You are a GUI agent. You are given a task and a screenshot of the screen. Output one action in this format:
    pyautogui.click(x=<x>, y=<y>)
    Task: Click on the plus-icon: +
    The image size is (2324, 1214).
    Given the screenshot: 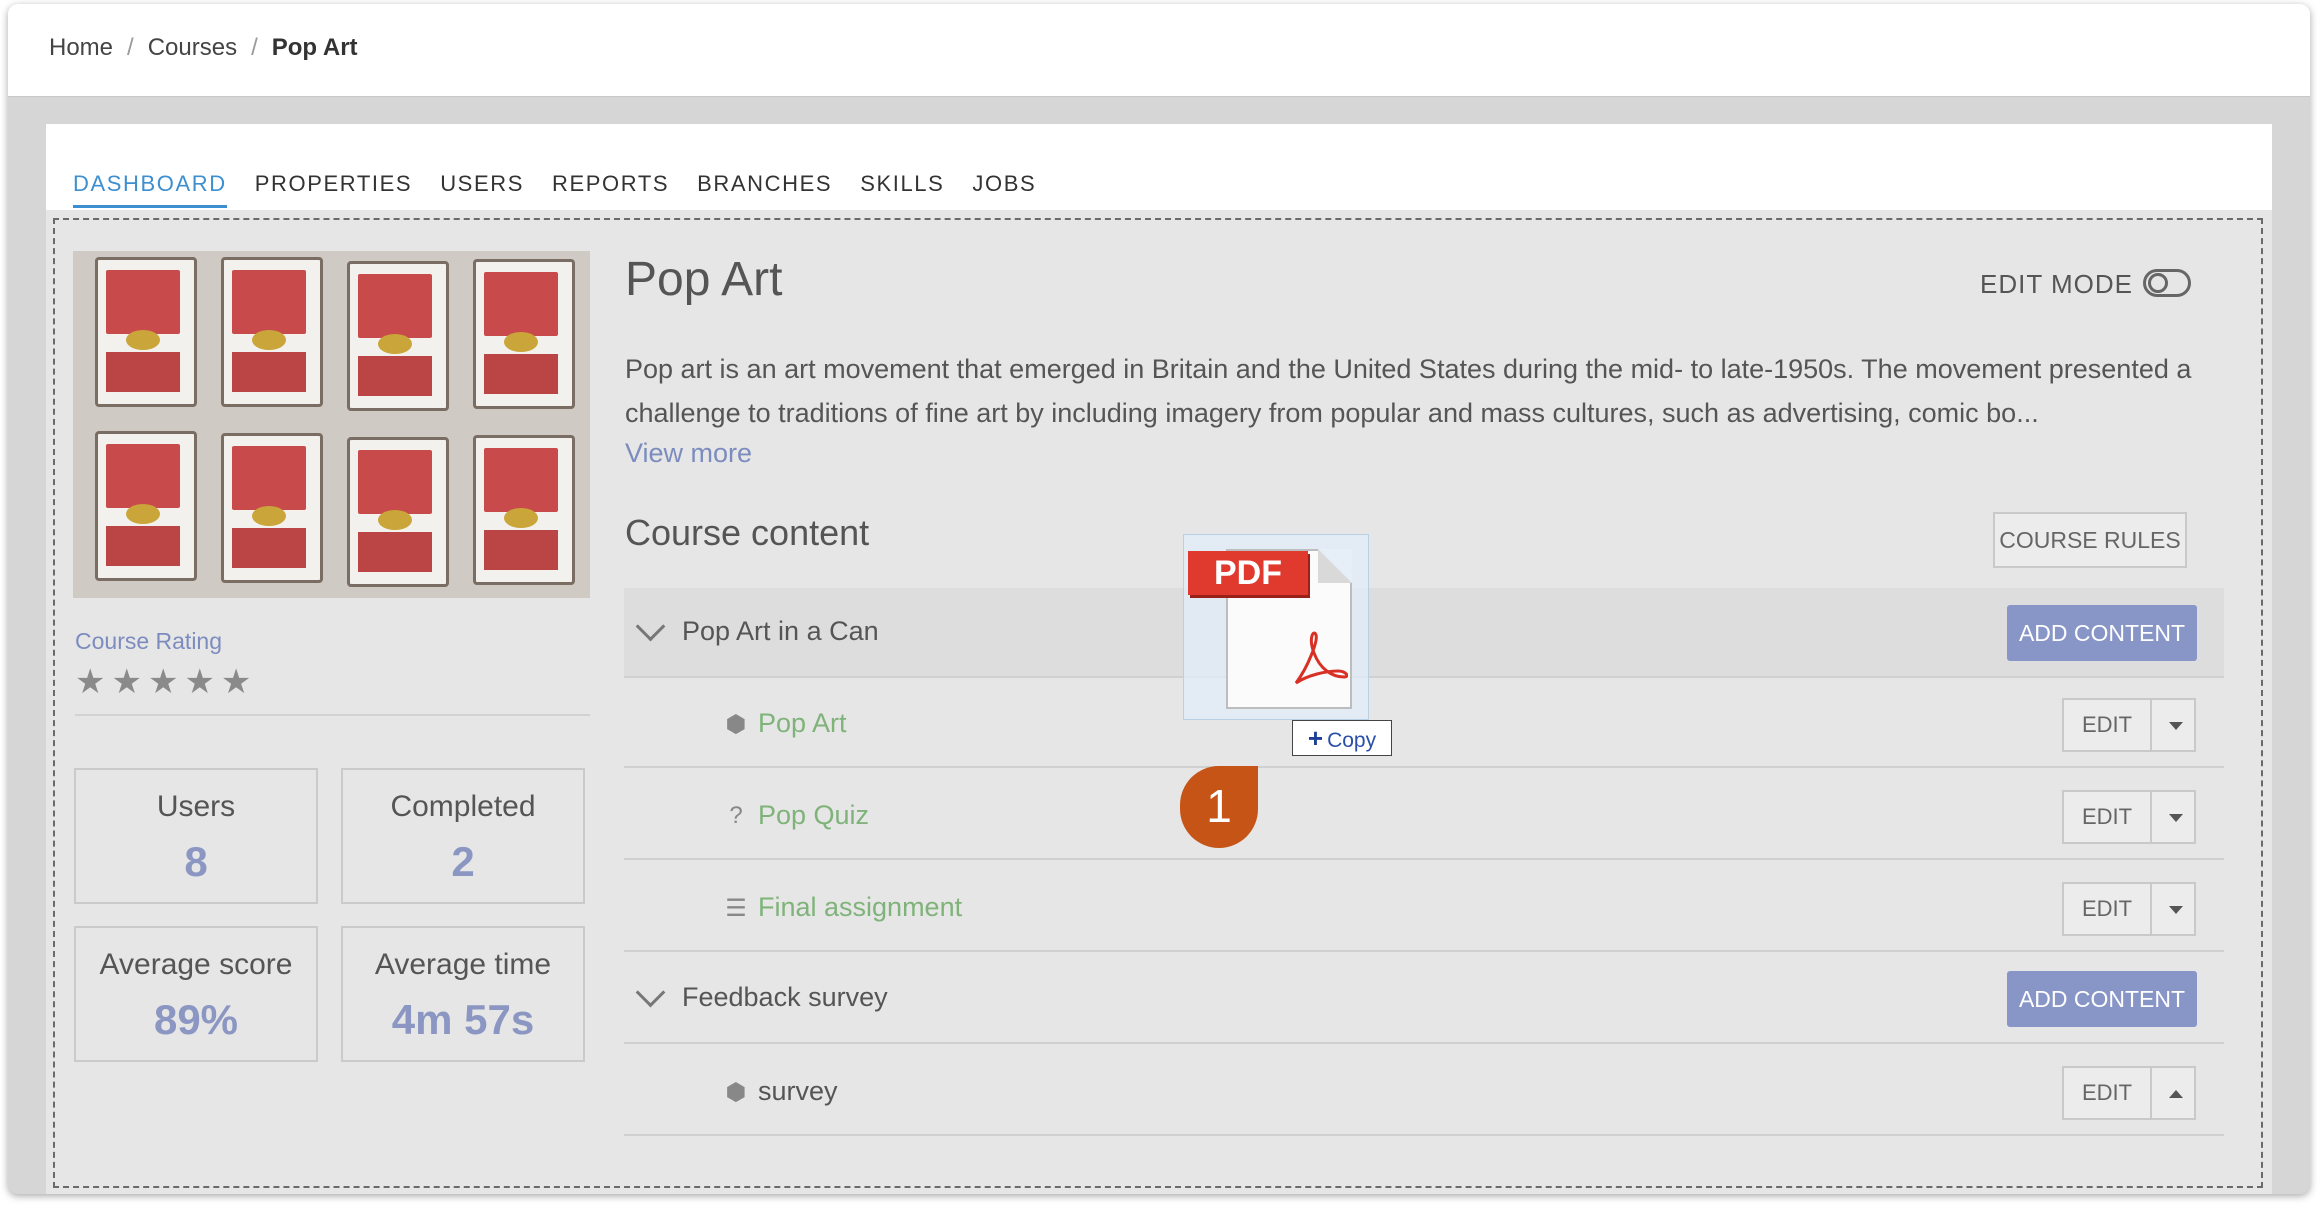 What is the action you would take?
    pyautogui.click(x=1315, y=738)
    